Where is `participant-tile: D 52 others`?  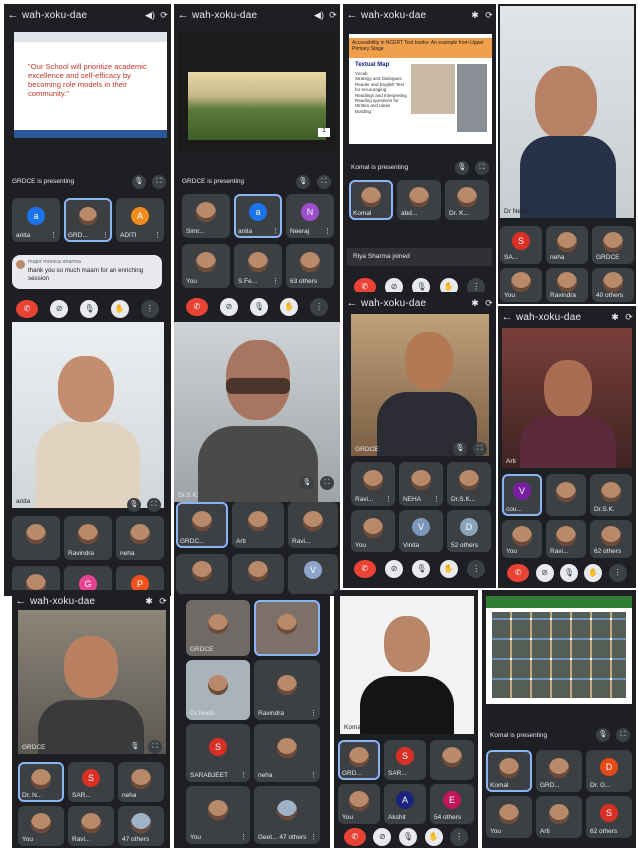
participant-tile: D 52 others is located at coordinates (469, 531).